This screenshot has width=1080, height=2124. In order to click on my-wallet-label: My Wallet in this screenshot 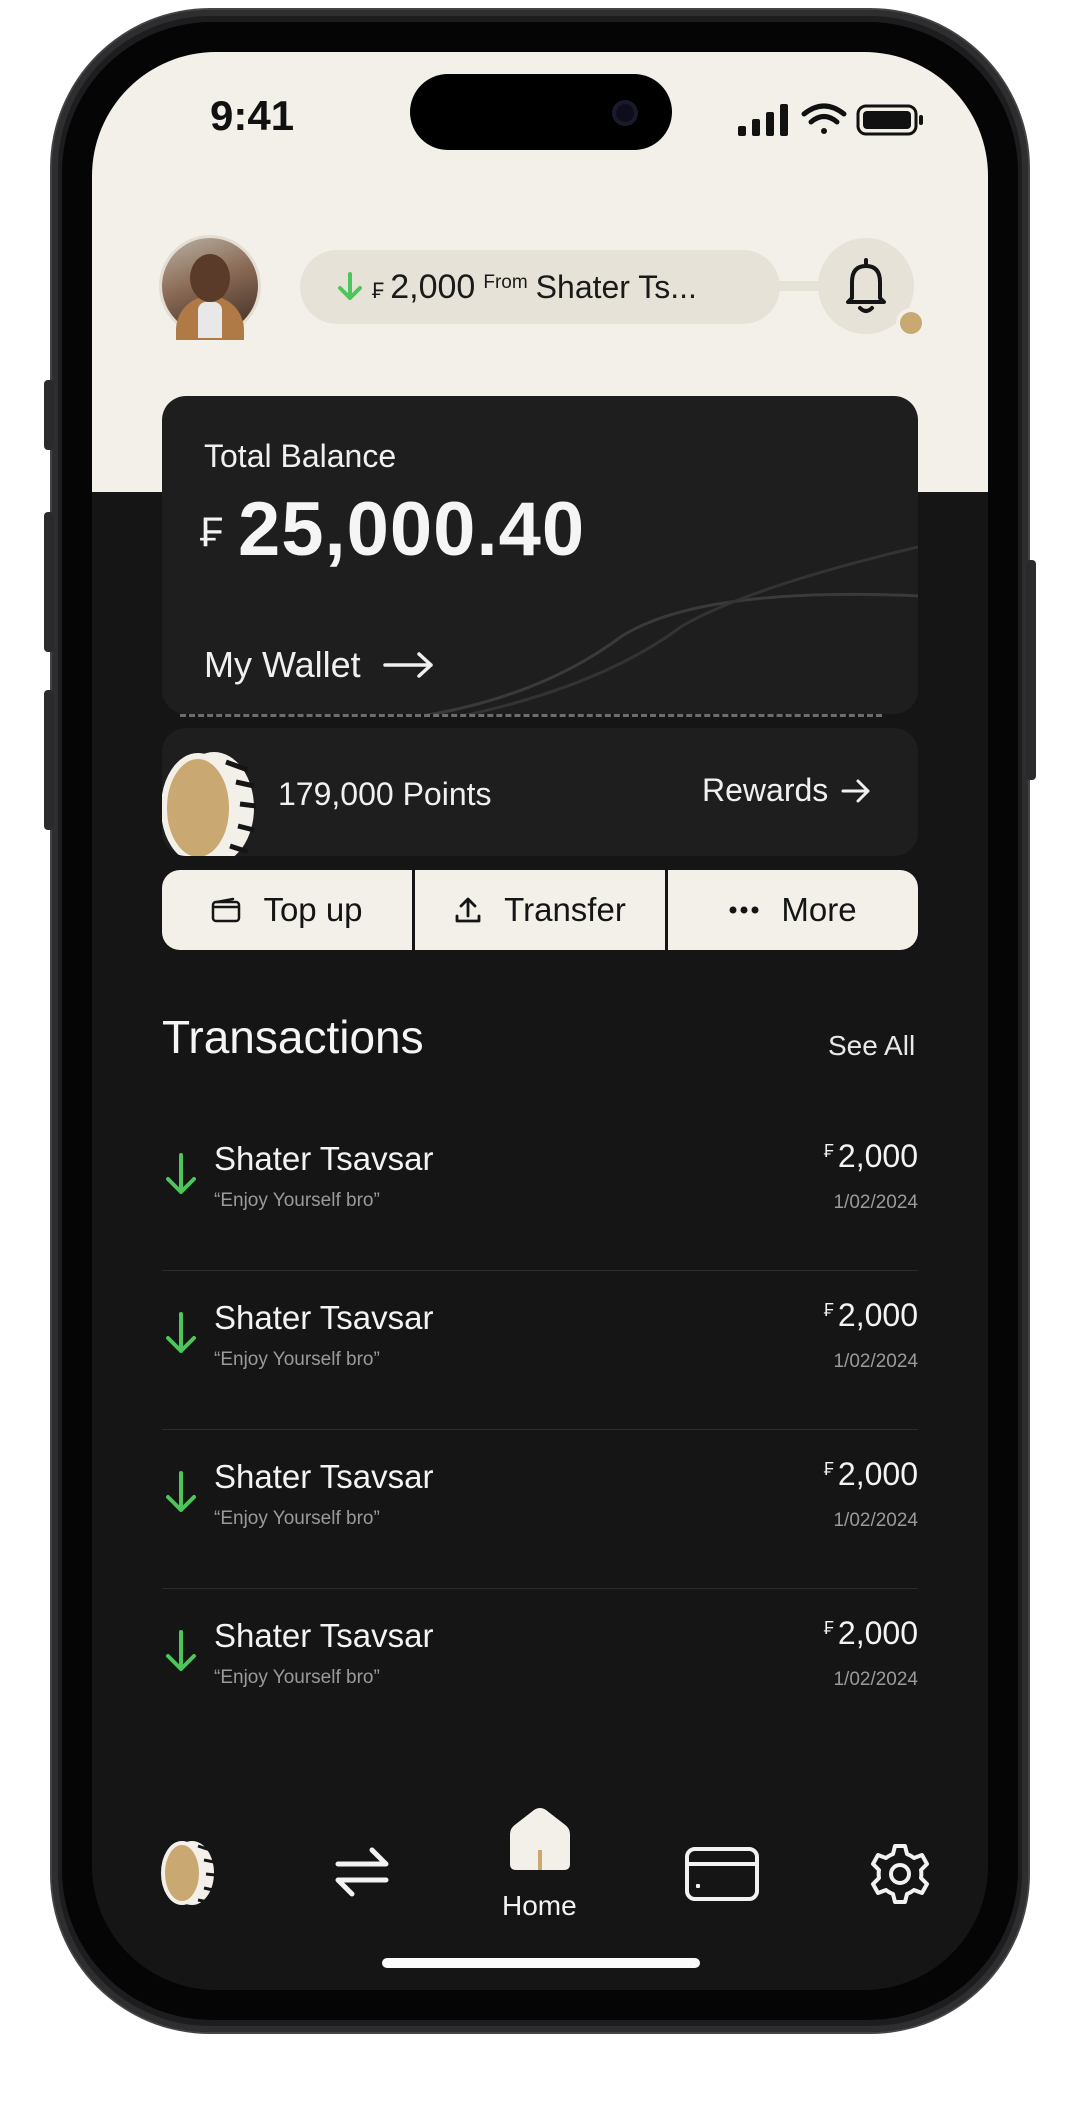, I will do `click(282, 664)`.